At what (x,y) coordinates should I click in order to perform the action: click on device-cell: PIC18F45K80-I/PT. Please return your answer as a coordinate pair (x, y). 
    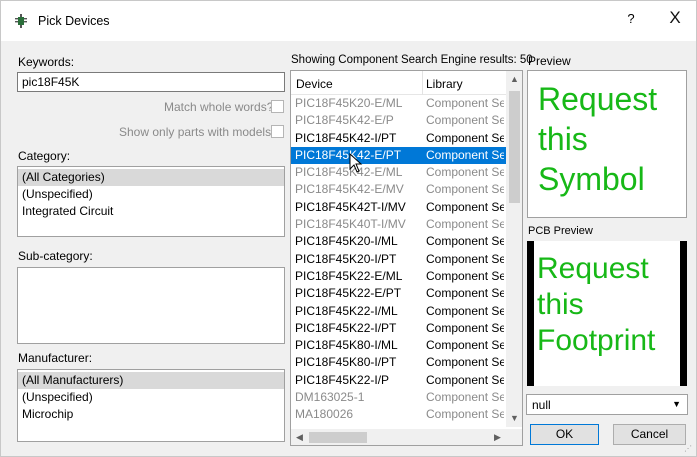
    Looking at the image, I should click on (346, 362).